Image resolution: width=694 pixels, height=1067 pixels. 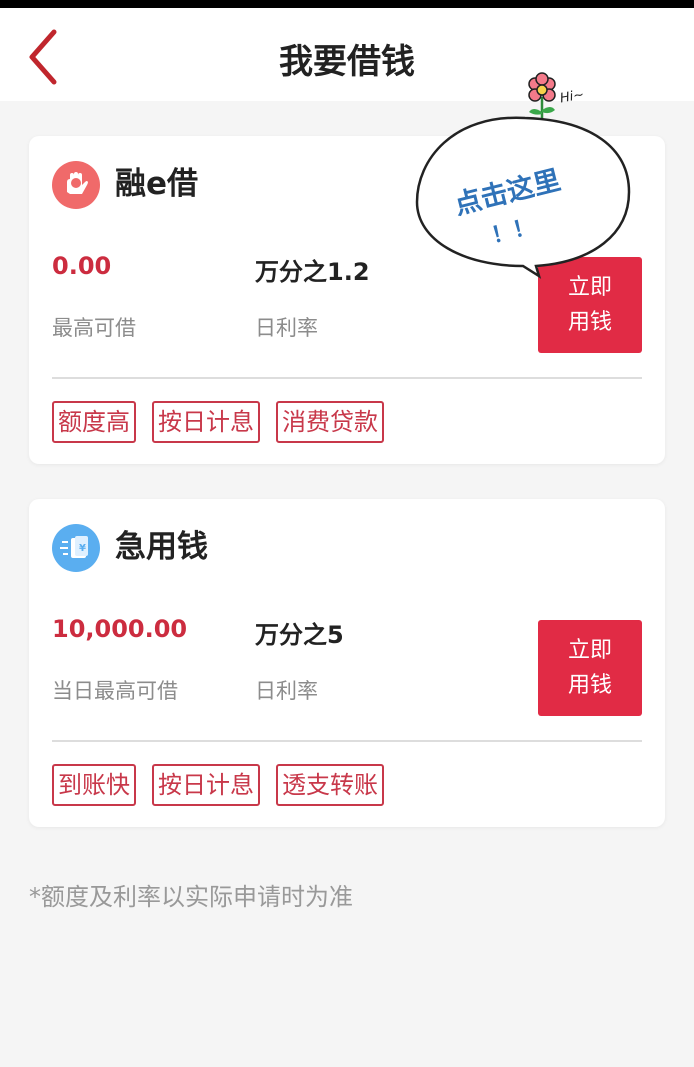 What do you see at coordinates (312, 272) in the screenshot?
I see `daily-rate-value: 万分之1.2` at bounding box center [312, 272].